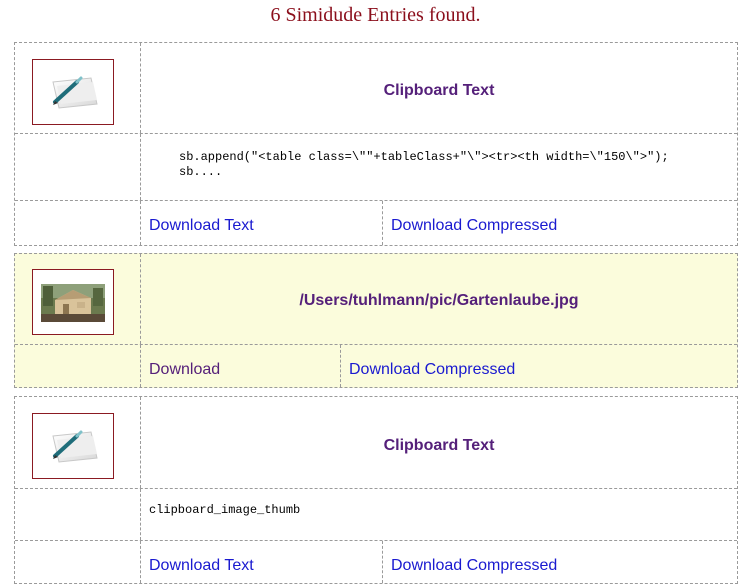  Describe the element at coordinates (240, 366) in the screenshot. I see `download-cell: Download` at that location.